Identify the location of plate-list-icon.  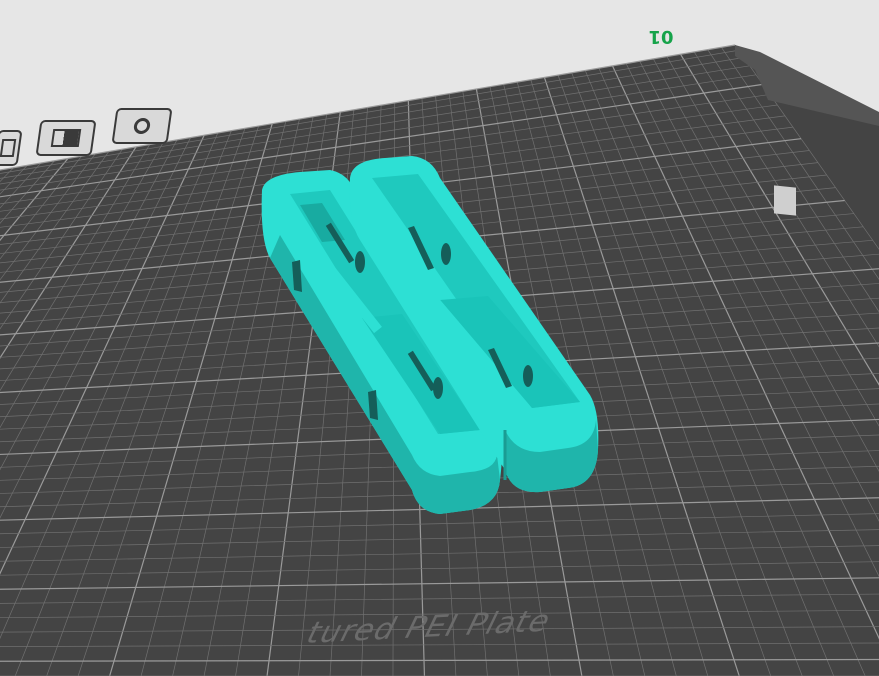
(8, 148).